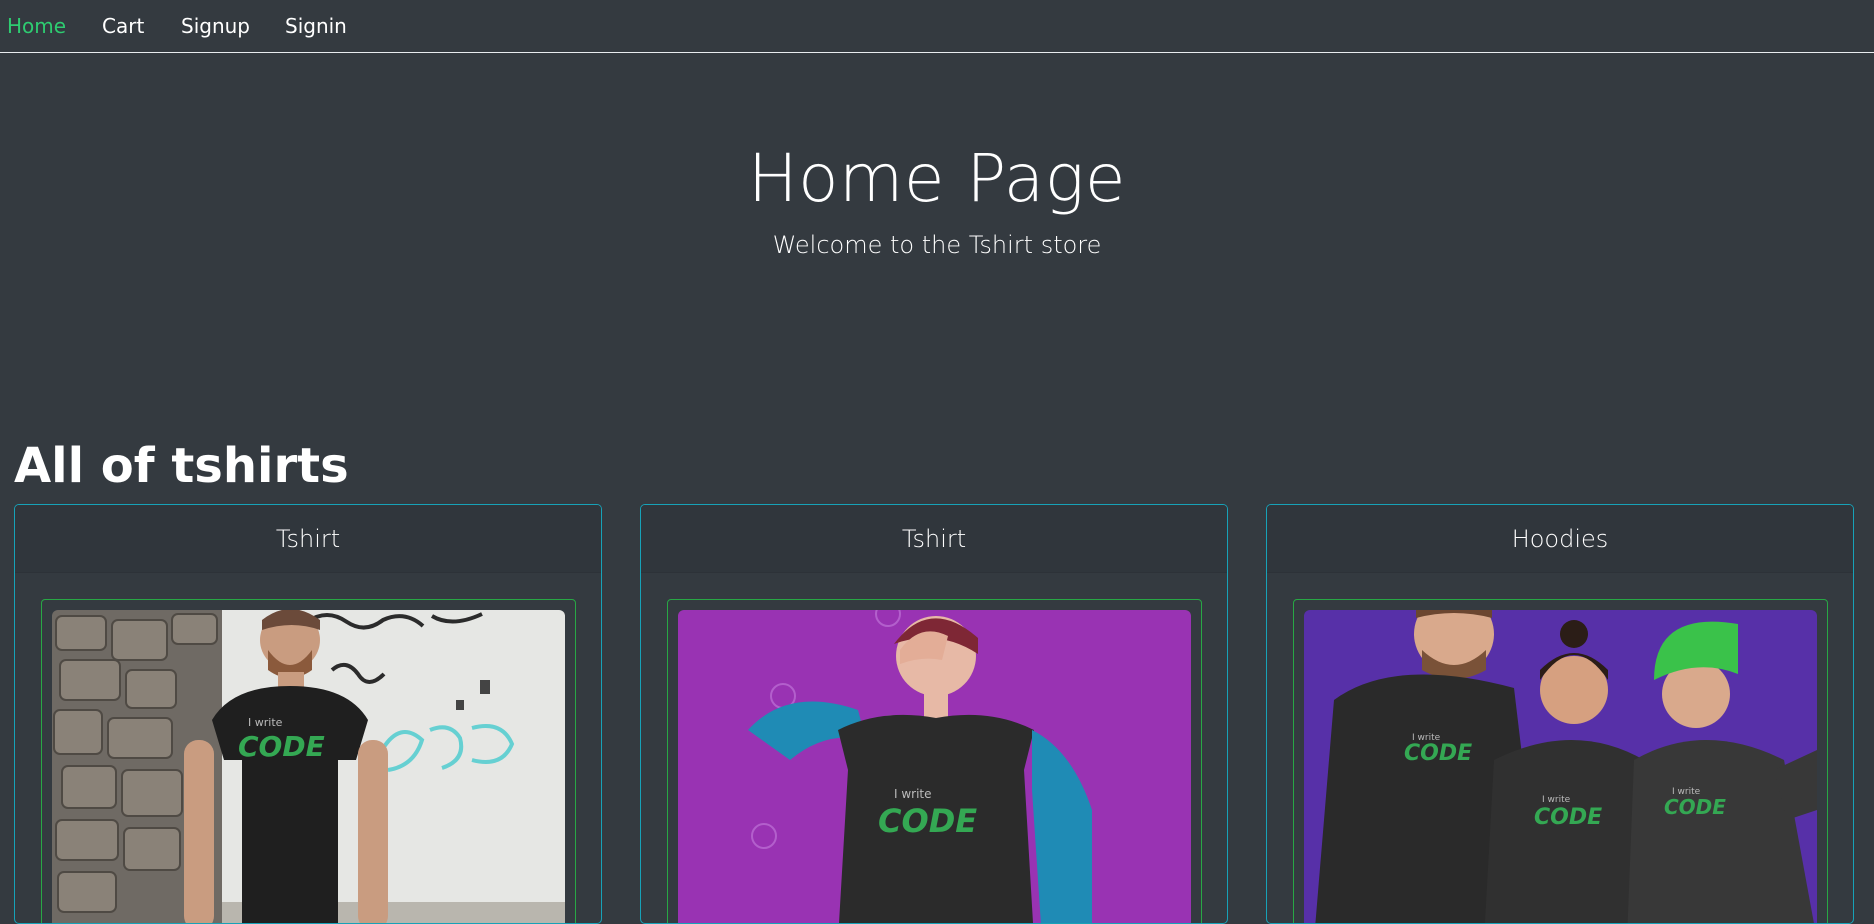 The width and height of the screenshot is (1874, 924). I want to click on product-card-body: I write CODE I write CODE I write CODE, so click(1560, 748).